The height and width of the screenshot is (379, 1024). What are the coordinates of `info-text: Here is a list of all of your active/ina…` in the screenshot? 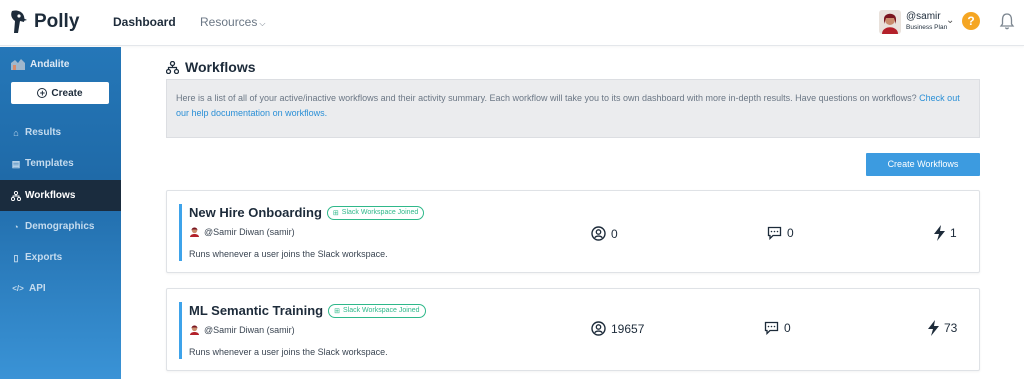 It's located at (546, 98).